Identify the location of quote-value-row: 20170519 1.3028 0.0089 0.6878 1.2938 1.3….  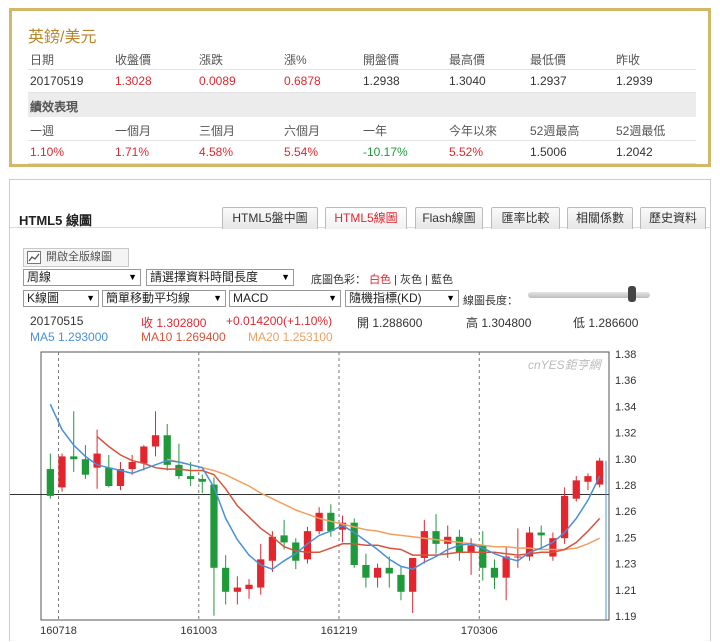
(362, 81).